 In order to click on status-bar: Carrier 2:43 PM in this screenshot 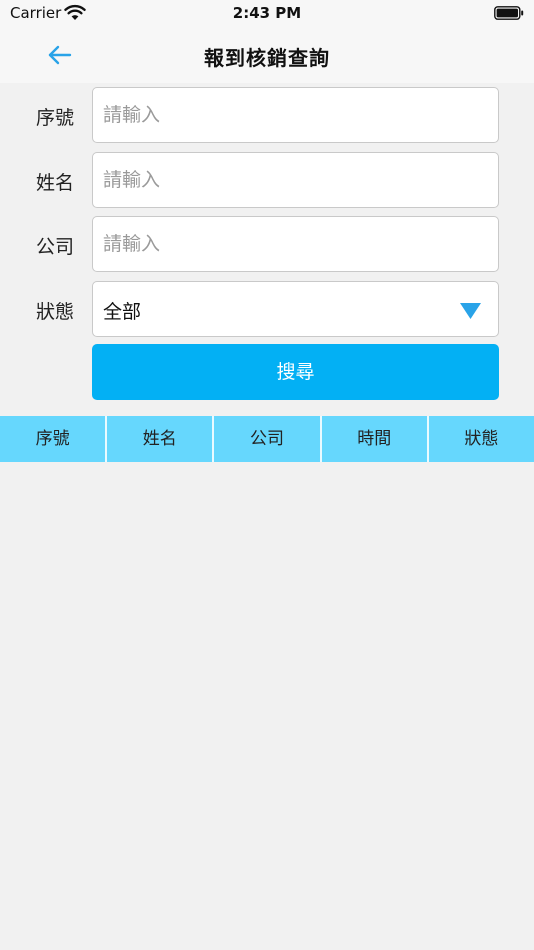, I will do `click(267, 14)`.